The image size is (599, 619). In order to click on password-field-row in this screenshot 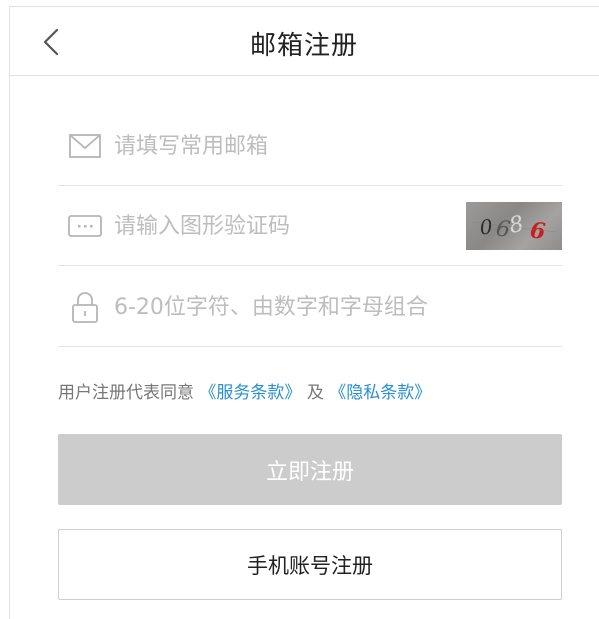, I will do `click(310, 307)`.